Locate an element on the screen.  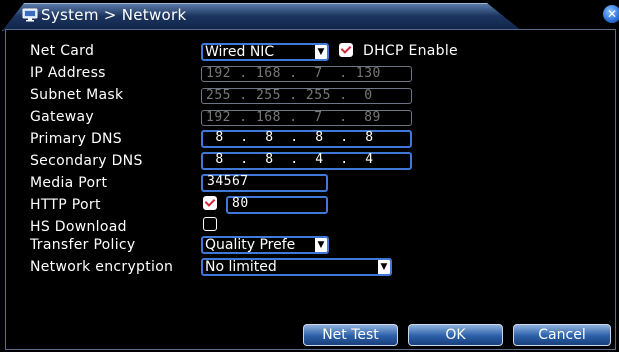
gateway-label: Gateway is located at coordinates (62, 117).